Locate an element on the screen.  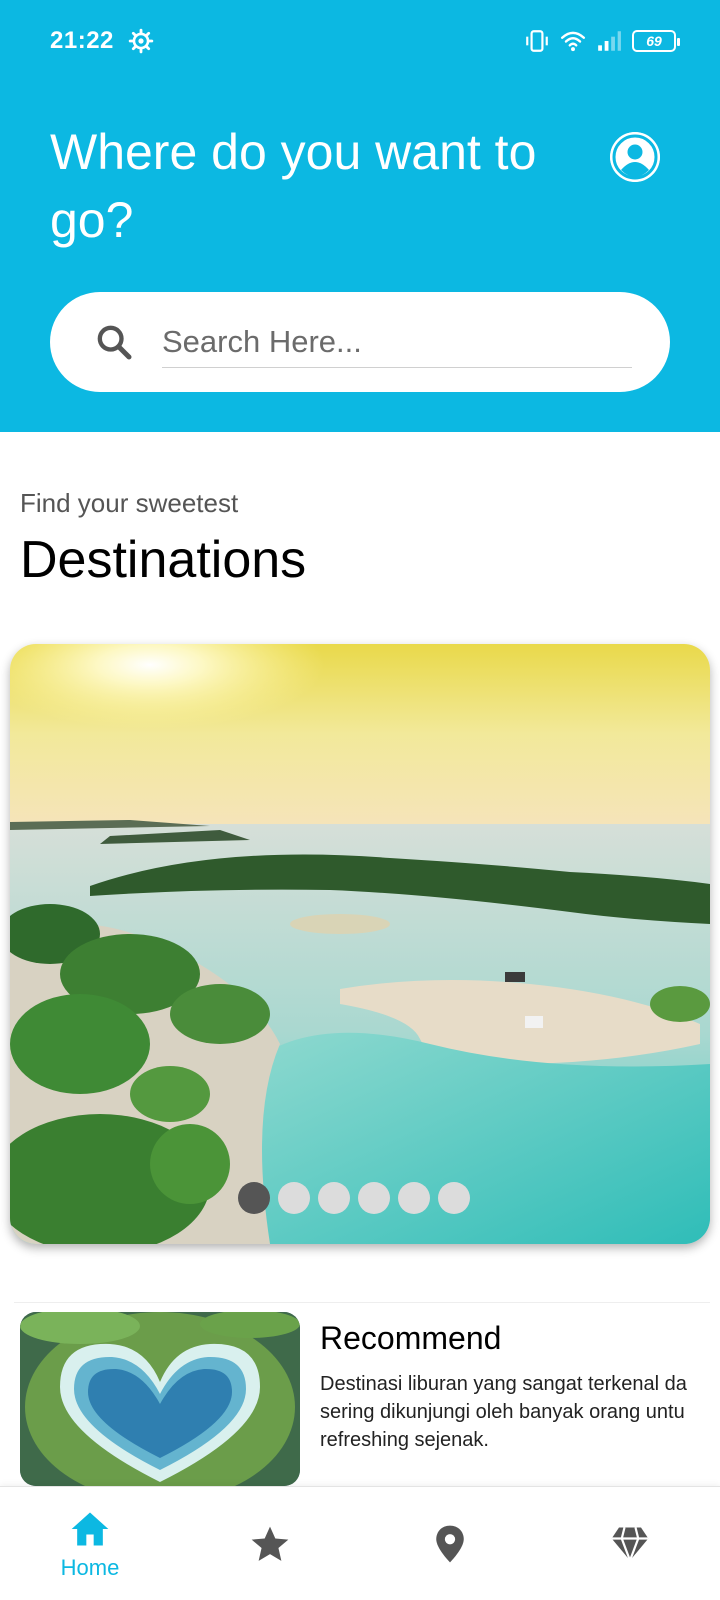
carousel-indicators is located at coordinates (360, 1198).